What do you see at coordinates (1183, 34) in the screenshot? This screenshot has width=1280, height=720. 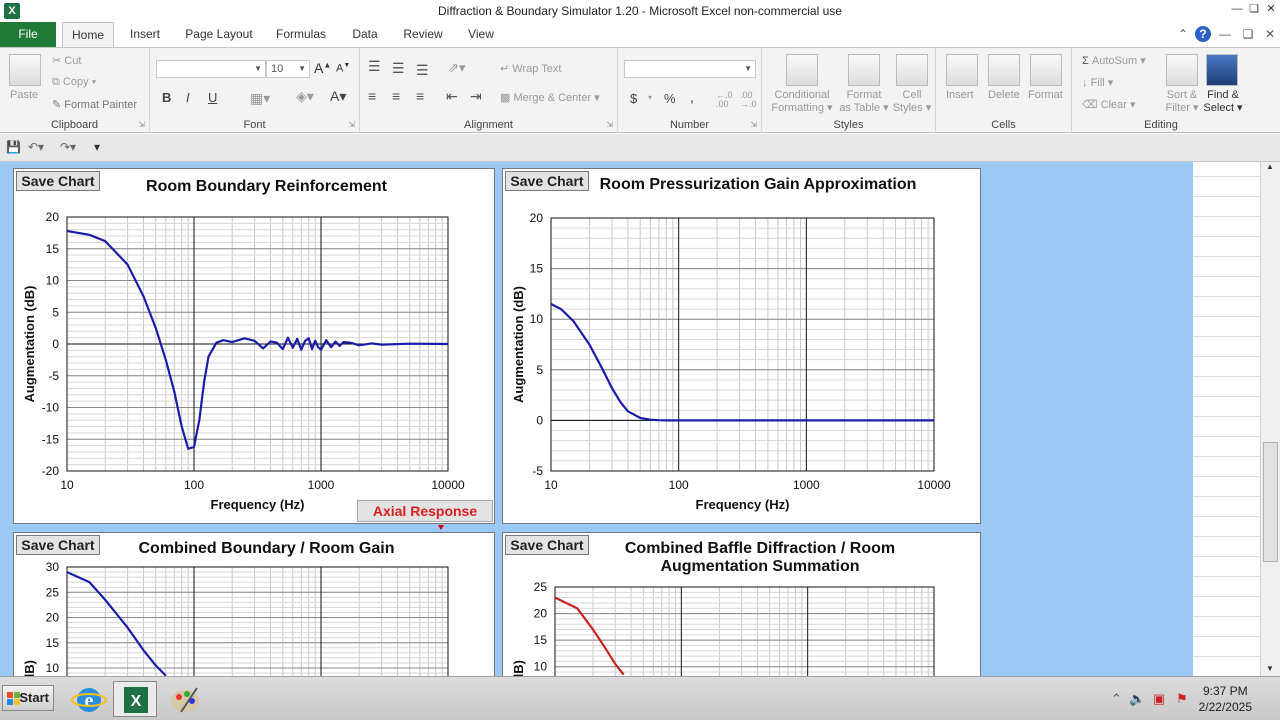 I see `collapse-ribbon-icon: ⌃` at bounding box center [1183, 34].